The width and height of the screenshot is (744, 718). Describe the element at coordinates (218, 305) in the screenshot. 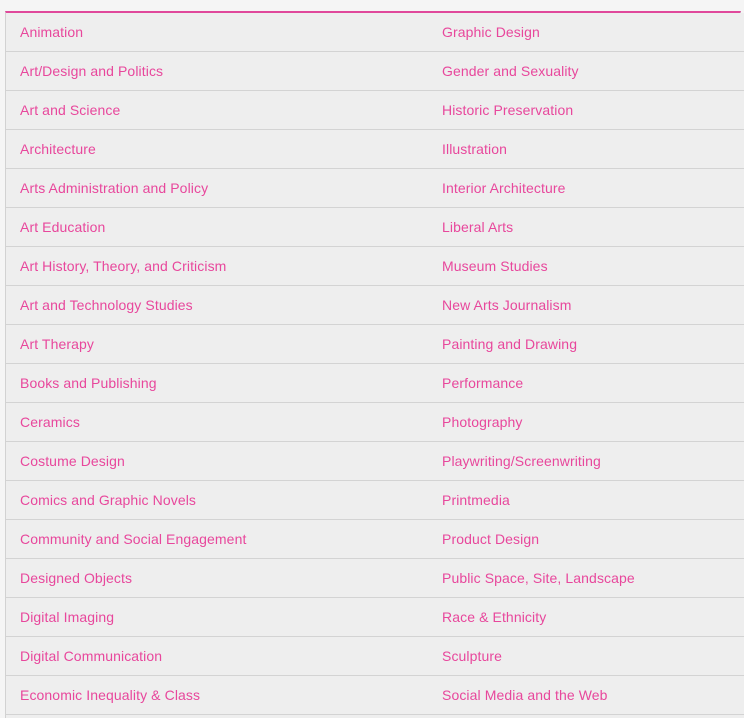

I see `table-cell-left: Art and Technology Studies` at that location.